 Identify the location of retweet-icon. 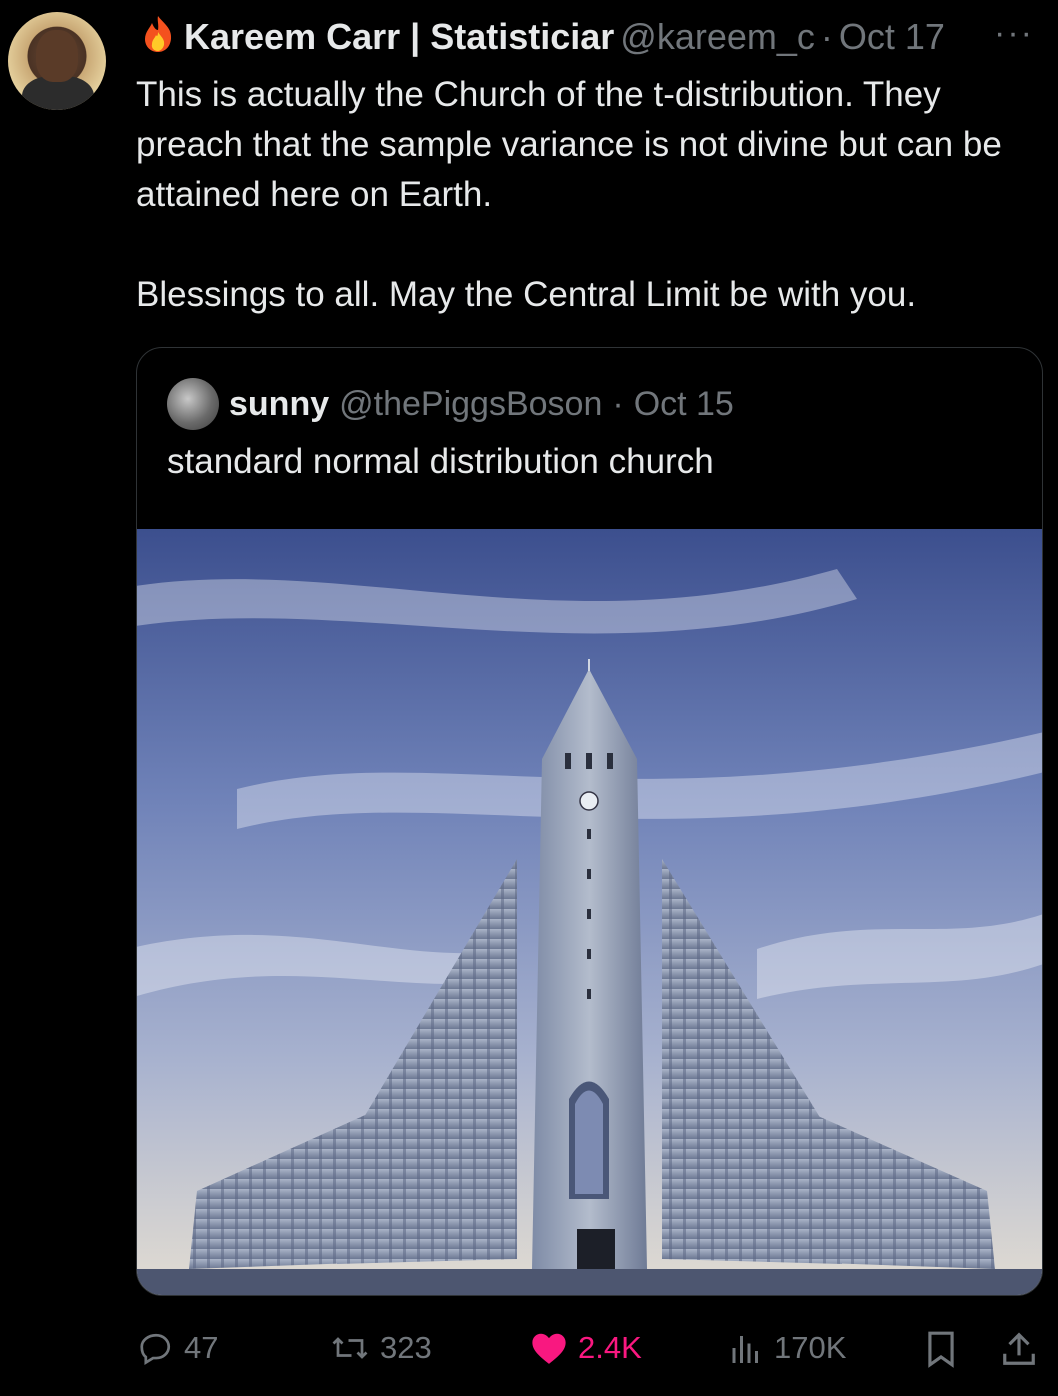
(350, 1348).